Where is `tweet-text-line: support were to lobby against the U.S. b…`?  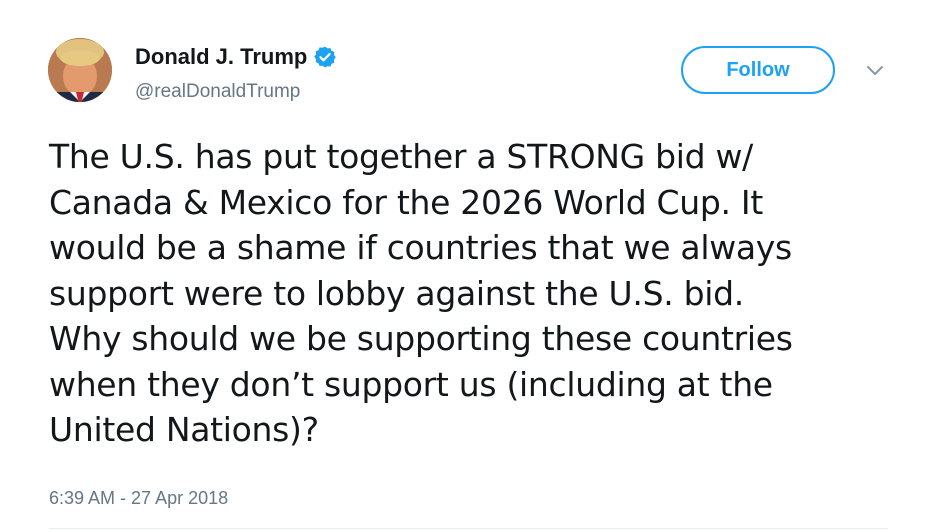 tweet-text-line: support were to lobby against the U.S. b… is located at coordinates (396, 293).